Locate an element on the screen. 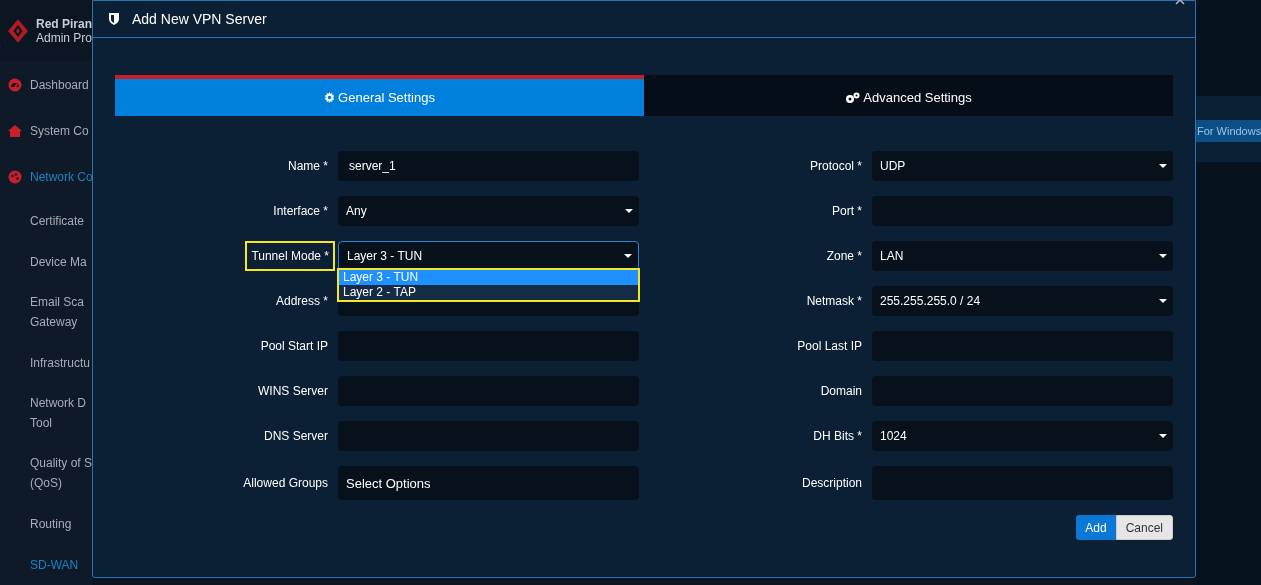  brand-name: Red Piran is located at coordinates (63, 23).